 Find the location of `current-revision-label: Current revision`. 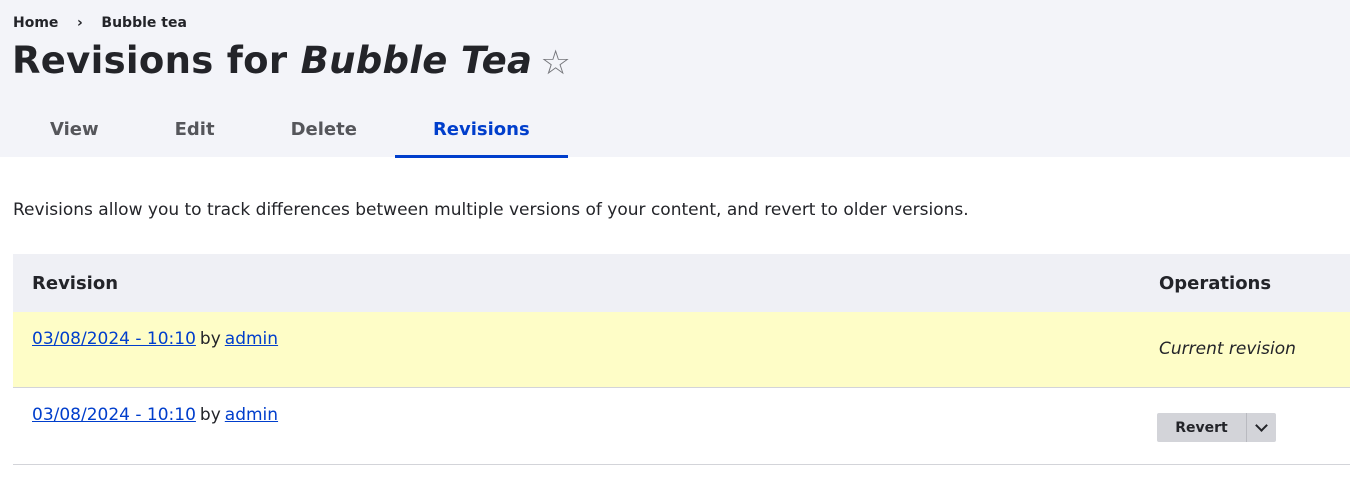

current-revision-label: Current revision is located at coordinates (1227, 349).